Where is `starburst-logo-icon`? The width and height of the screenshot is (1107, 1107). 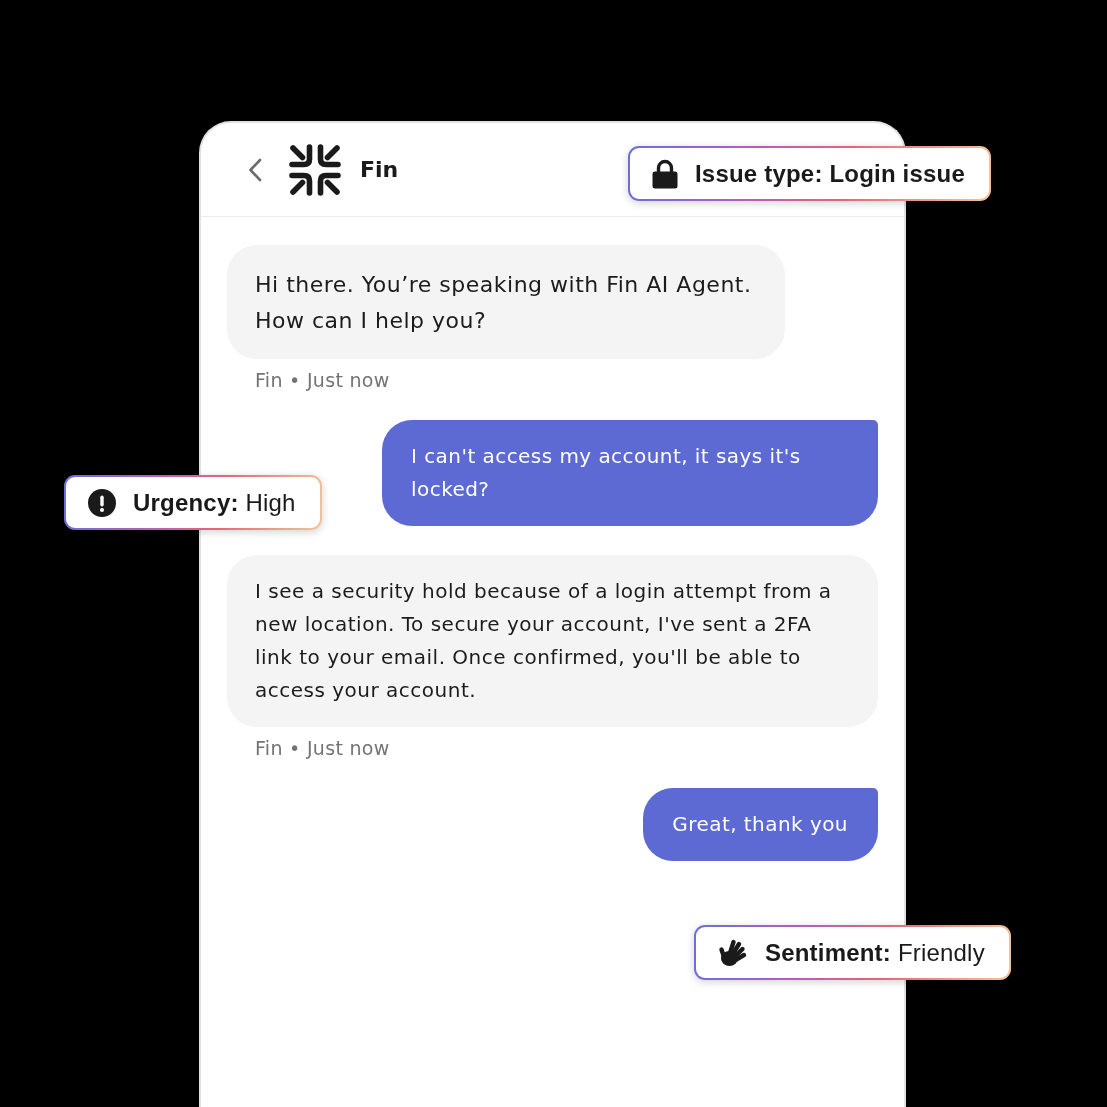 starburst-logo-icon is located at coordinates (315, 169).